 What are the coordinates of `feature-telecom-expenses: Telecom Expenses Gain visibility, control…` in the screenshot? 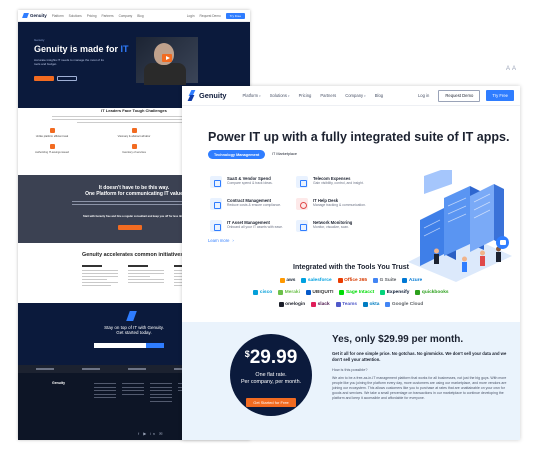 It's located at (330, 182).